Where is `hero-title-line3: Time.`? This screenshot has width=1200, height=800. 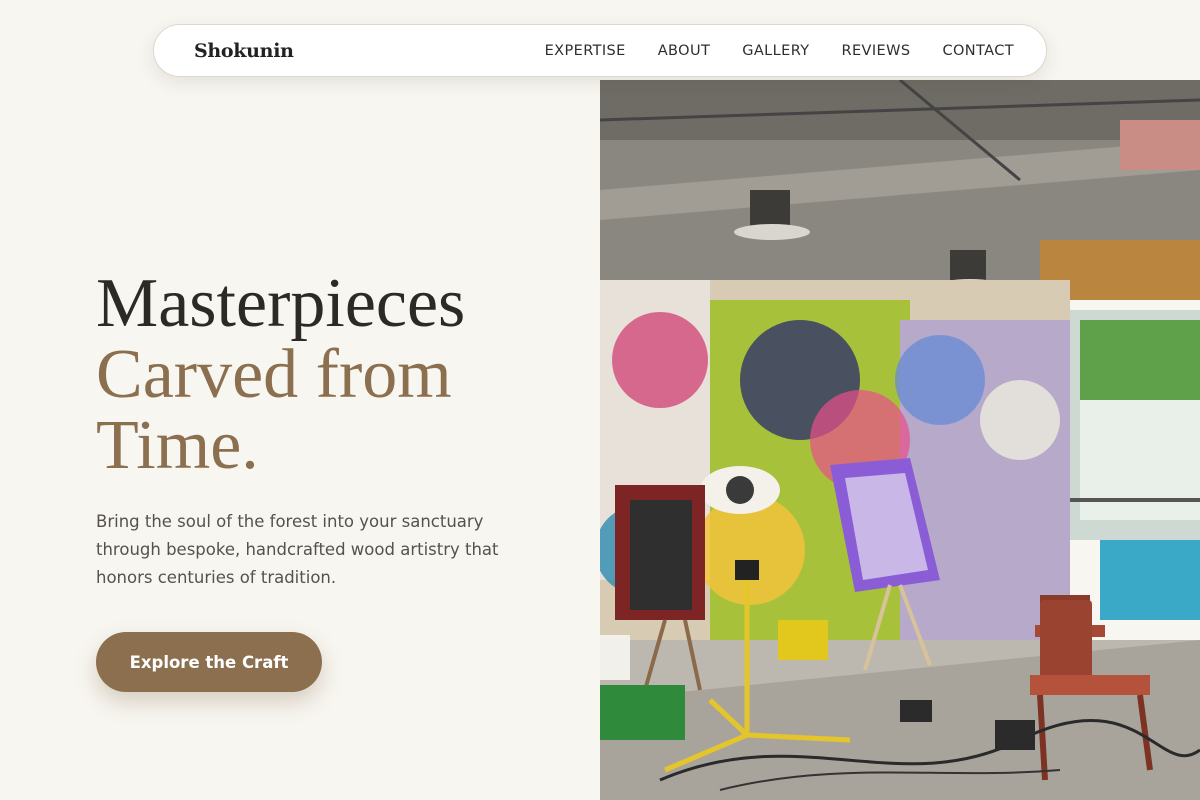 hero-title-line3: Time. is located at coordinates (177, 445).